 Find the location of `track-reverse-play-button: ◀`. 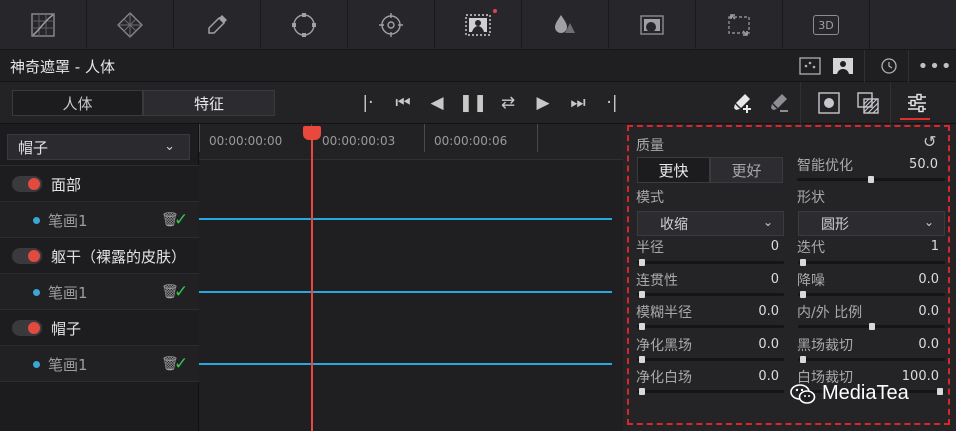

track-reverse-play-button: ◀ is located at coordinates (437, 103).